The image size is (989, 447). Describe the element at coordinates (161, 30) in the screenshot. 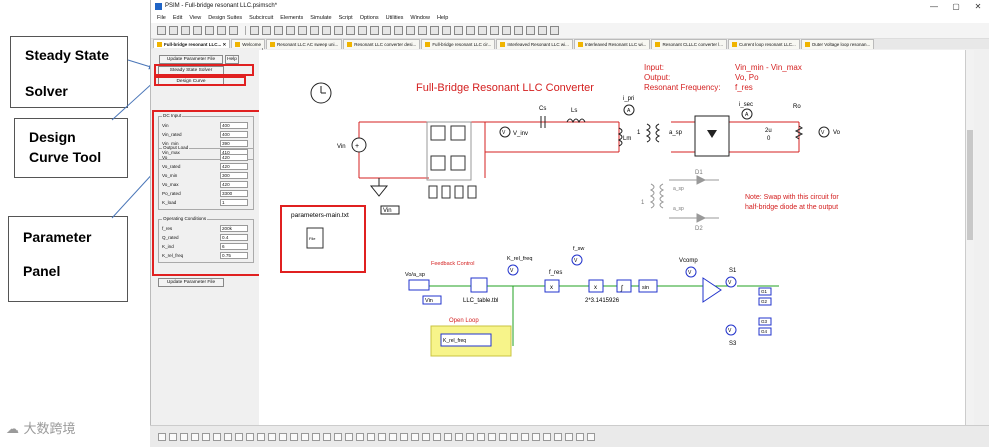

I see `new-file-icon` at that location.